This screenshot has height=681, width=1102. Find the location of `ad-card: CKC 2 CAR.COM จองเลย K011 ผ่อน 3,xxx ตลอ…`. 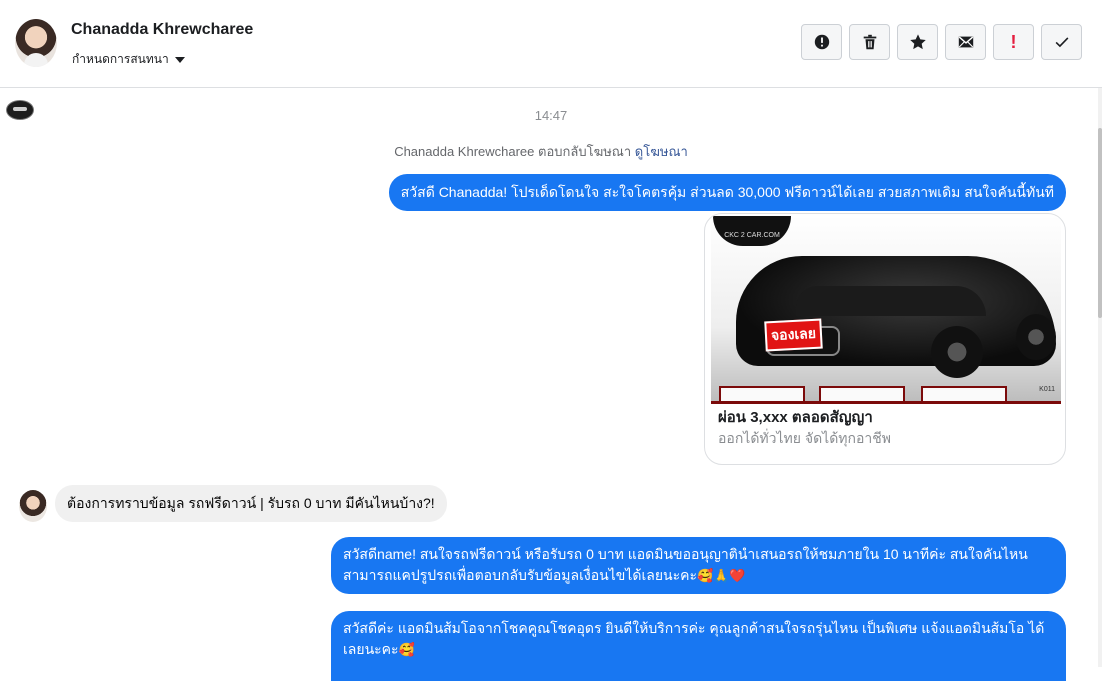

ad-card: CKC 2 CAR.COM จองเลย K011 ผ่อน 3,xxx ตลอ… is located at coordinates (885, 339).